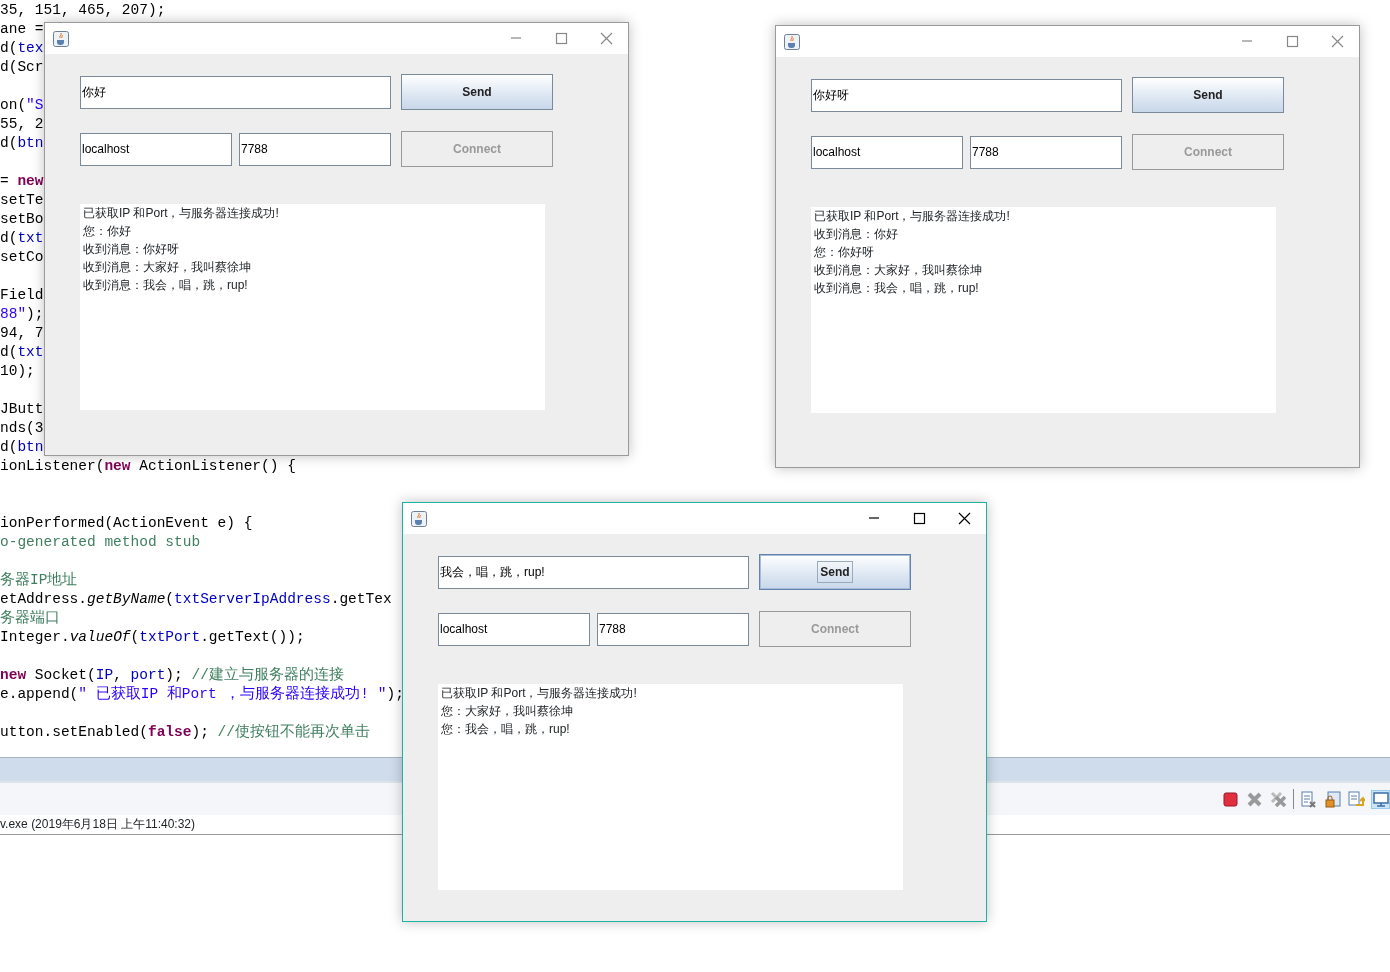  I want to click on log-line: 收到消息：你好, so click(856, 234).